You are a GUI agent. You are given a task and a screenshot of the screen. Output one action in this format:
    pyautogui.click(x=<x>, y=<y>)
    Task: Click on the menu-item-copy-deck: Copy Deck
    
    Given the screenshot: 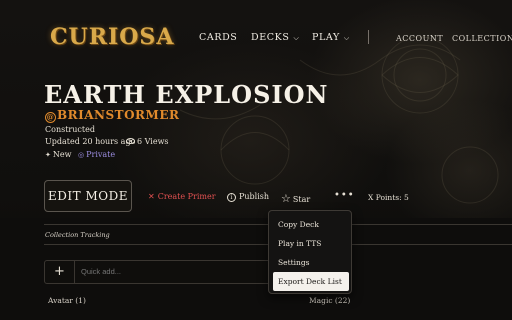 What is the action you would take?
    pyautogui.click(x=311, y=224)
    